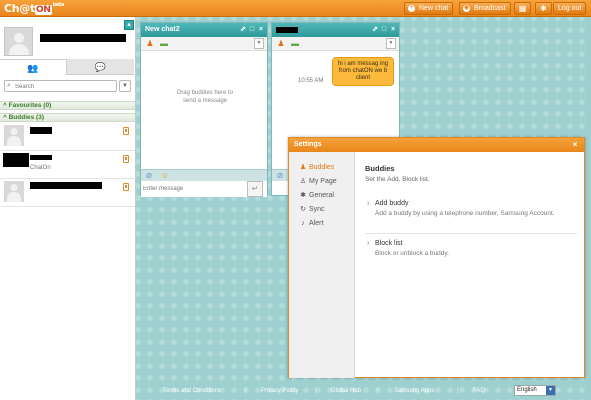 This screenshot has width=591, height=400. Describe the element at coordinates (436, 145) in the screenshot. I see `settings-title-bar: Settings ×` at that location.